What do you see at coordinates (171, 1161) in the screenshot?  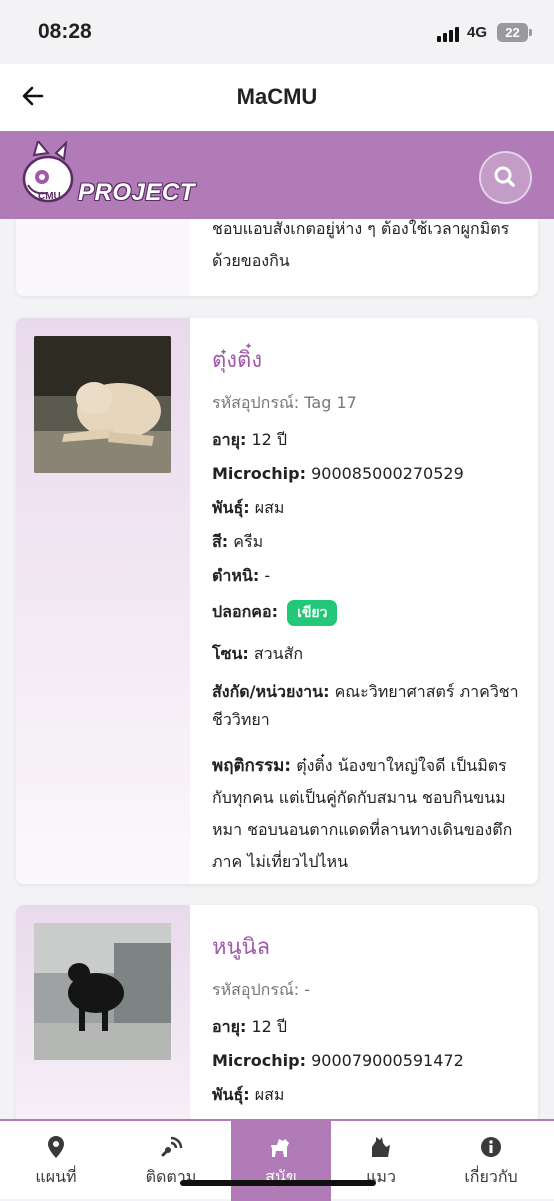 I see `tab-tracking: ติดตาม` at bounding box center [171, 1161].